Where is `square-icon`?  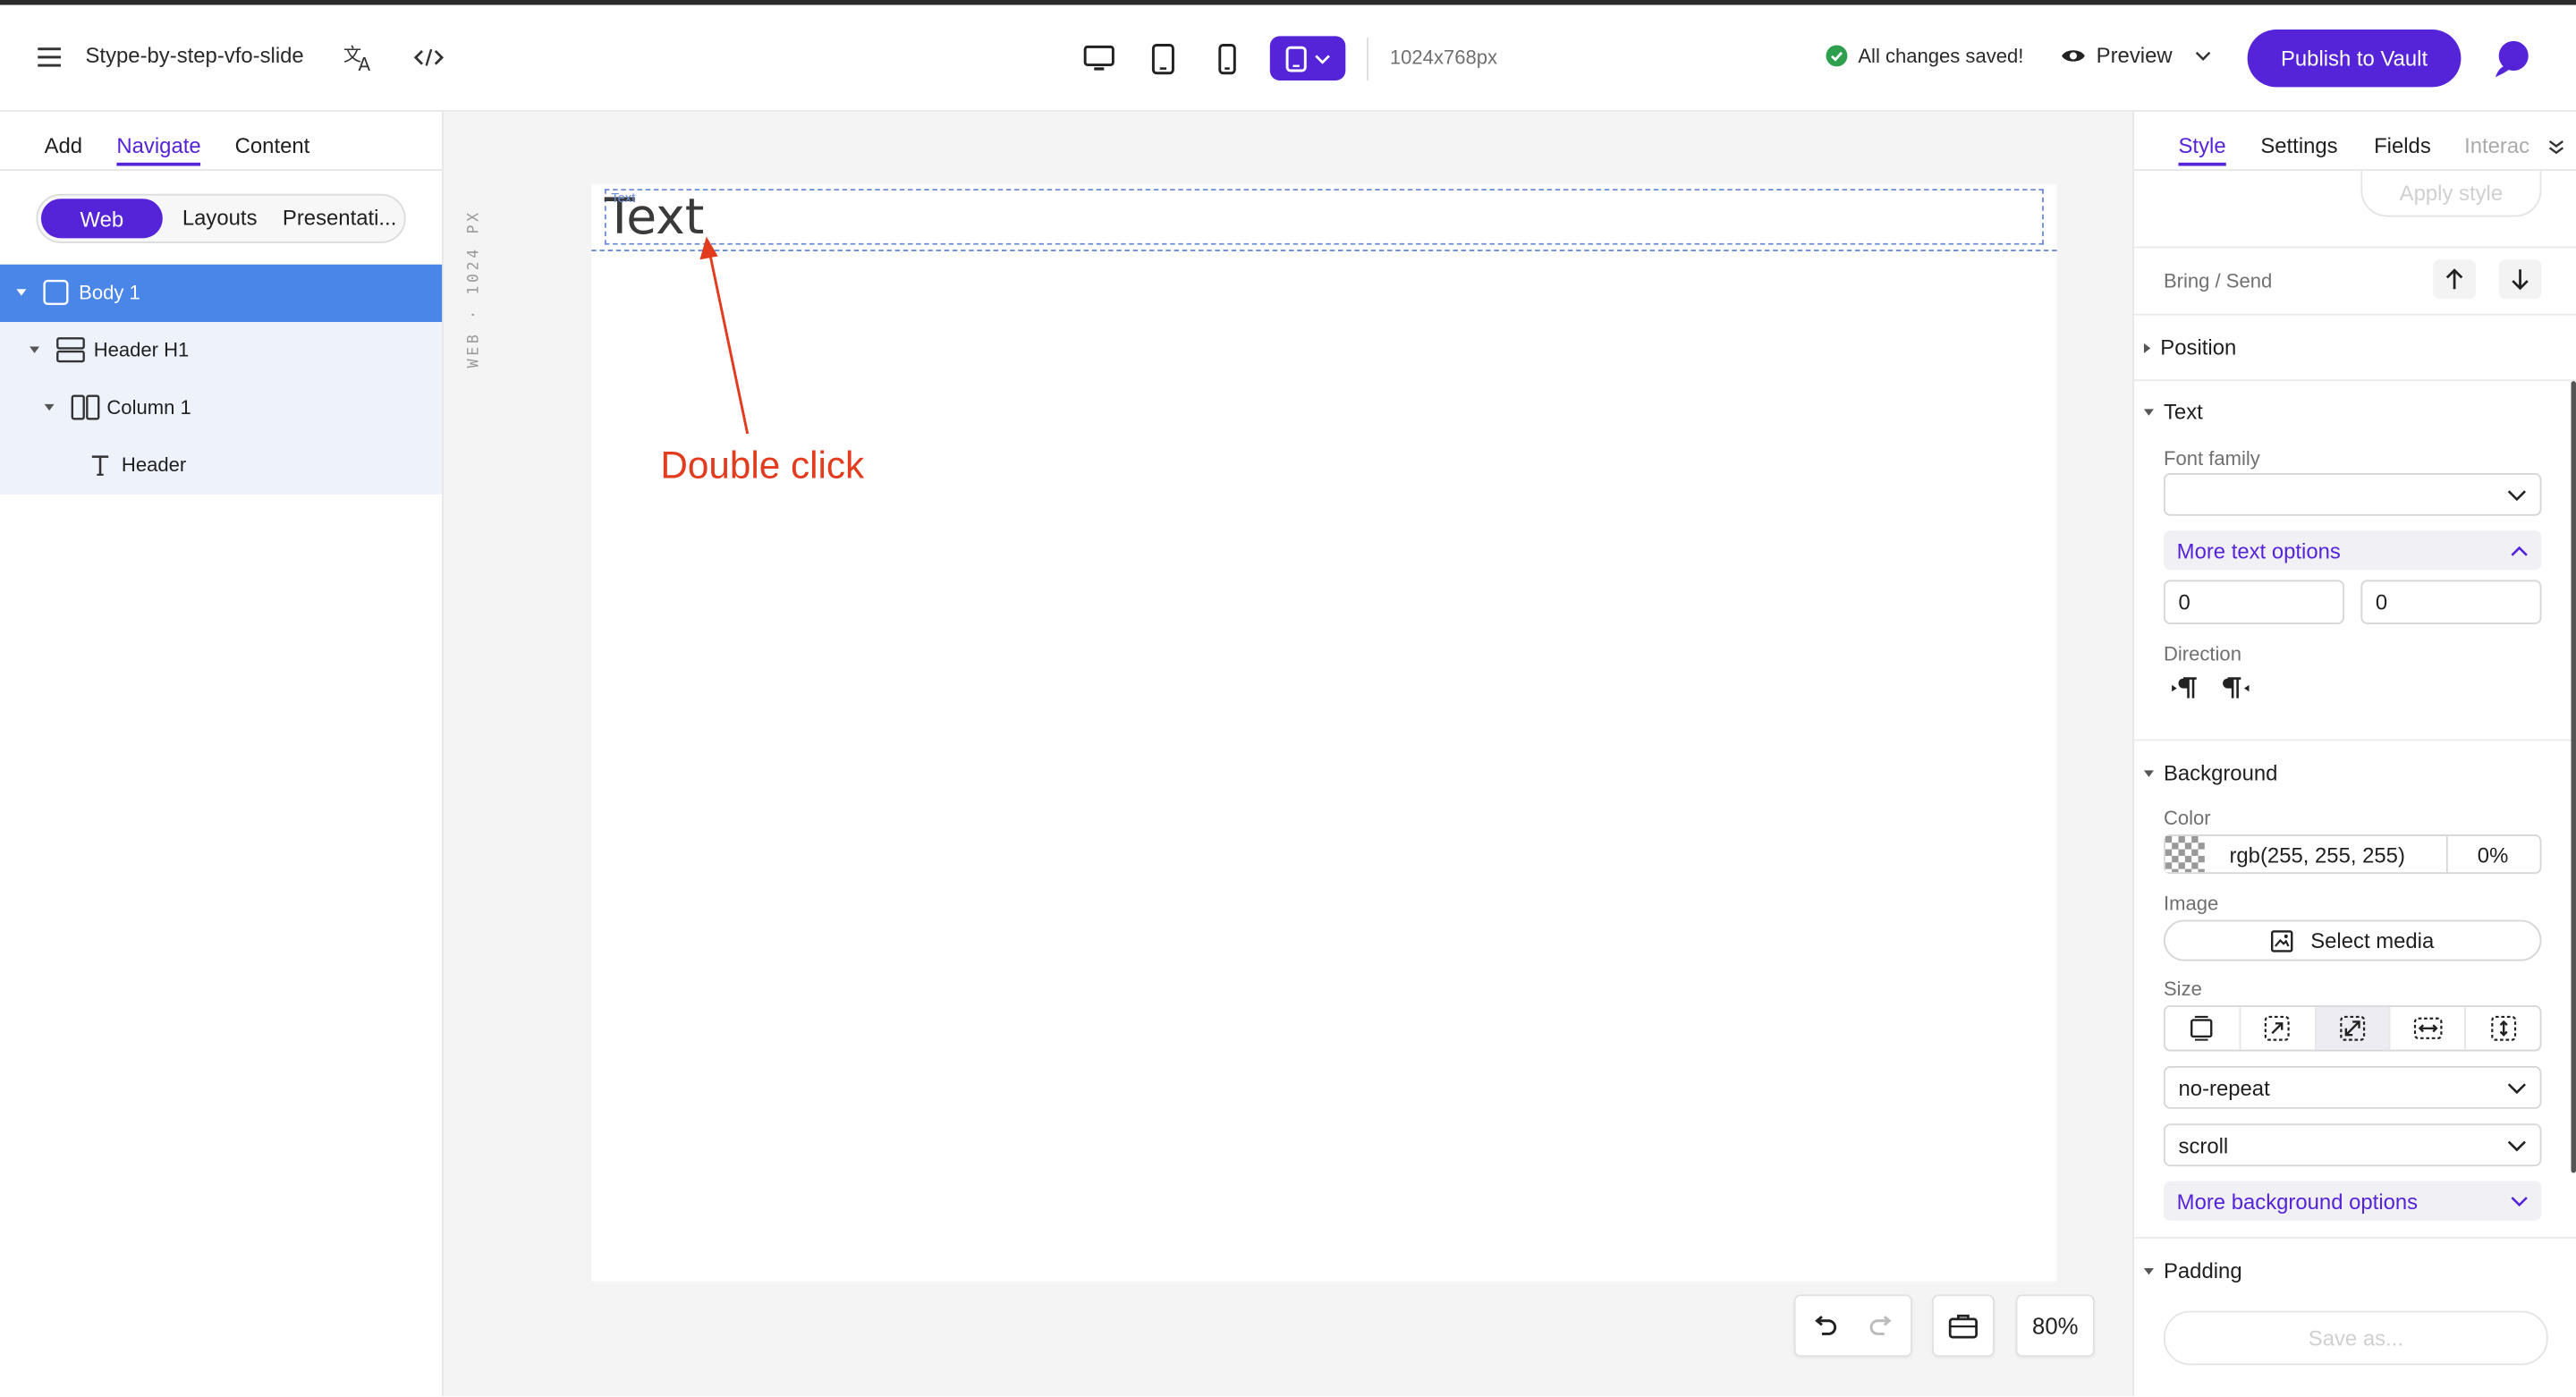
square-icon is located at coordinates (56, 292).